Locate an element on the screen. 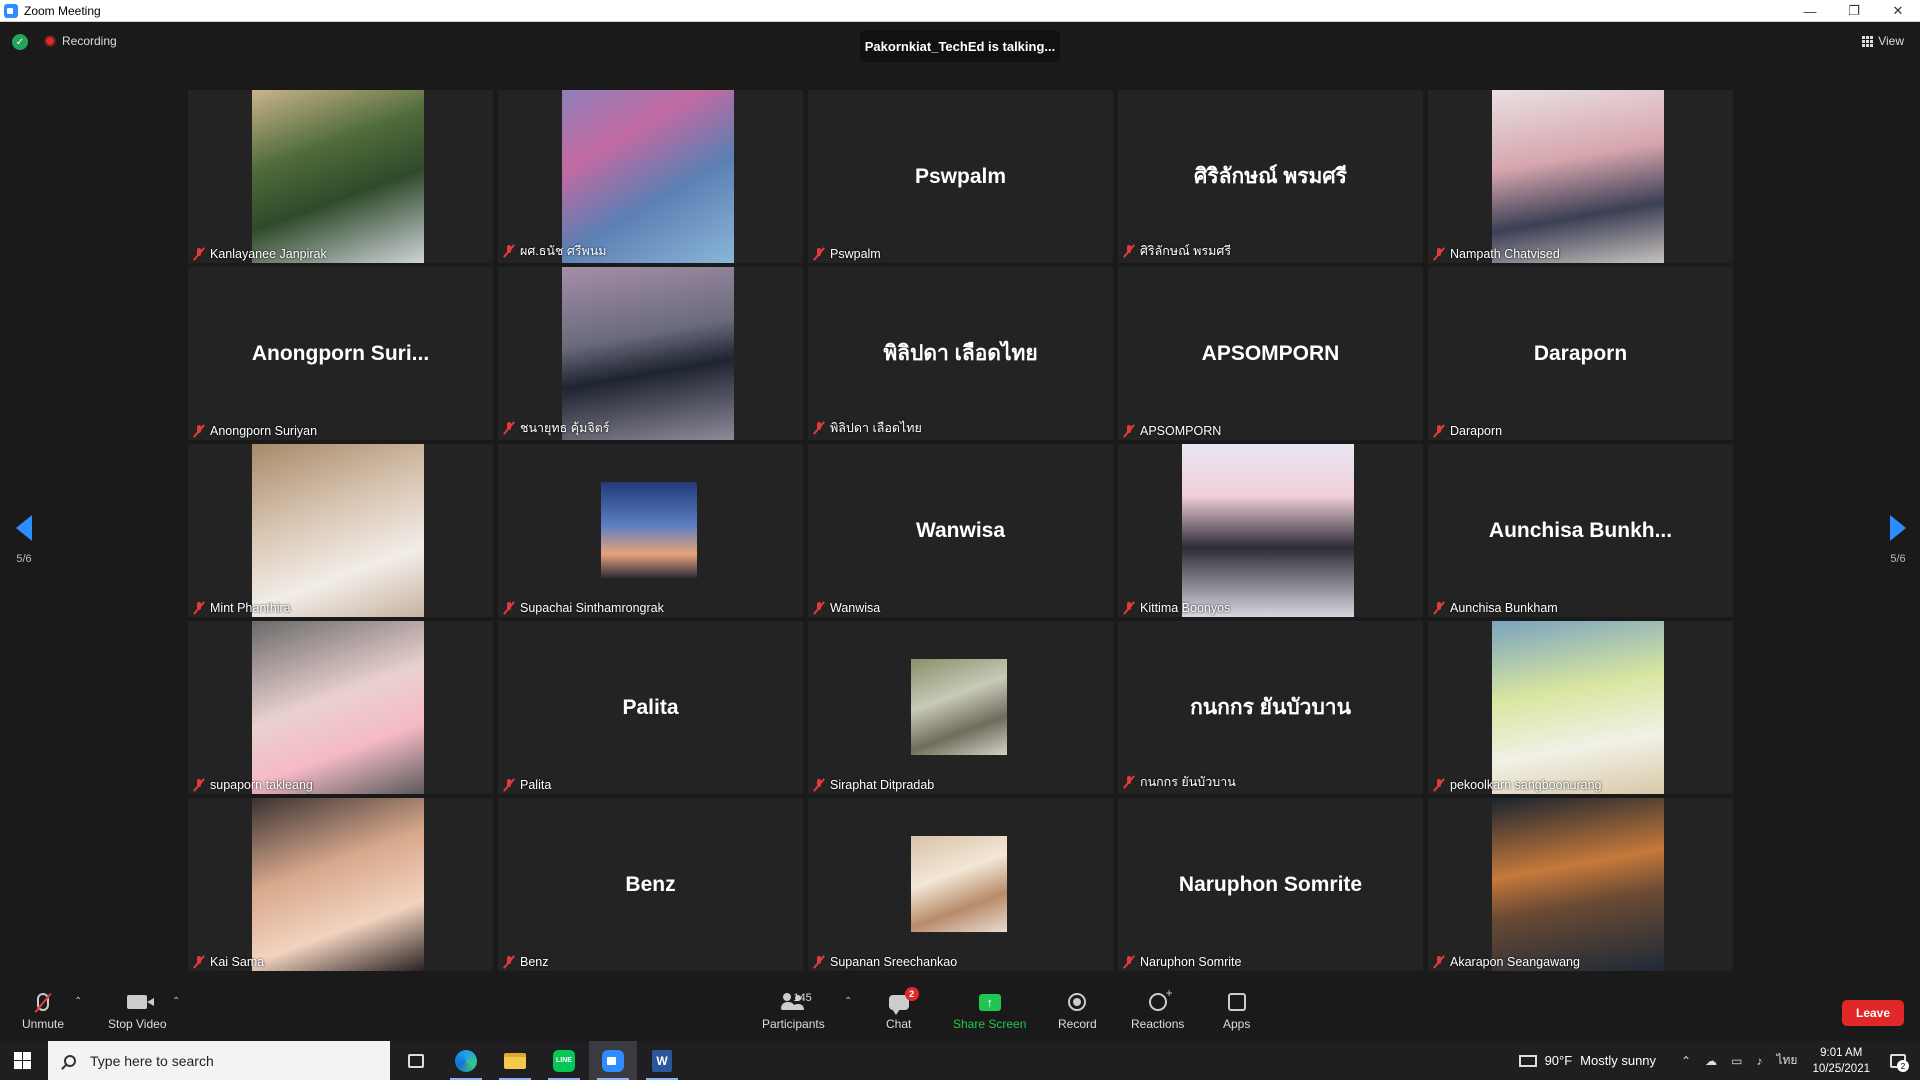  participant-name-label: Benz is located at coordinates (526, 962).